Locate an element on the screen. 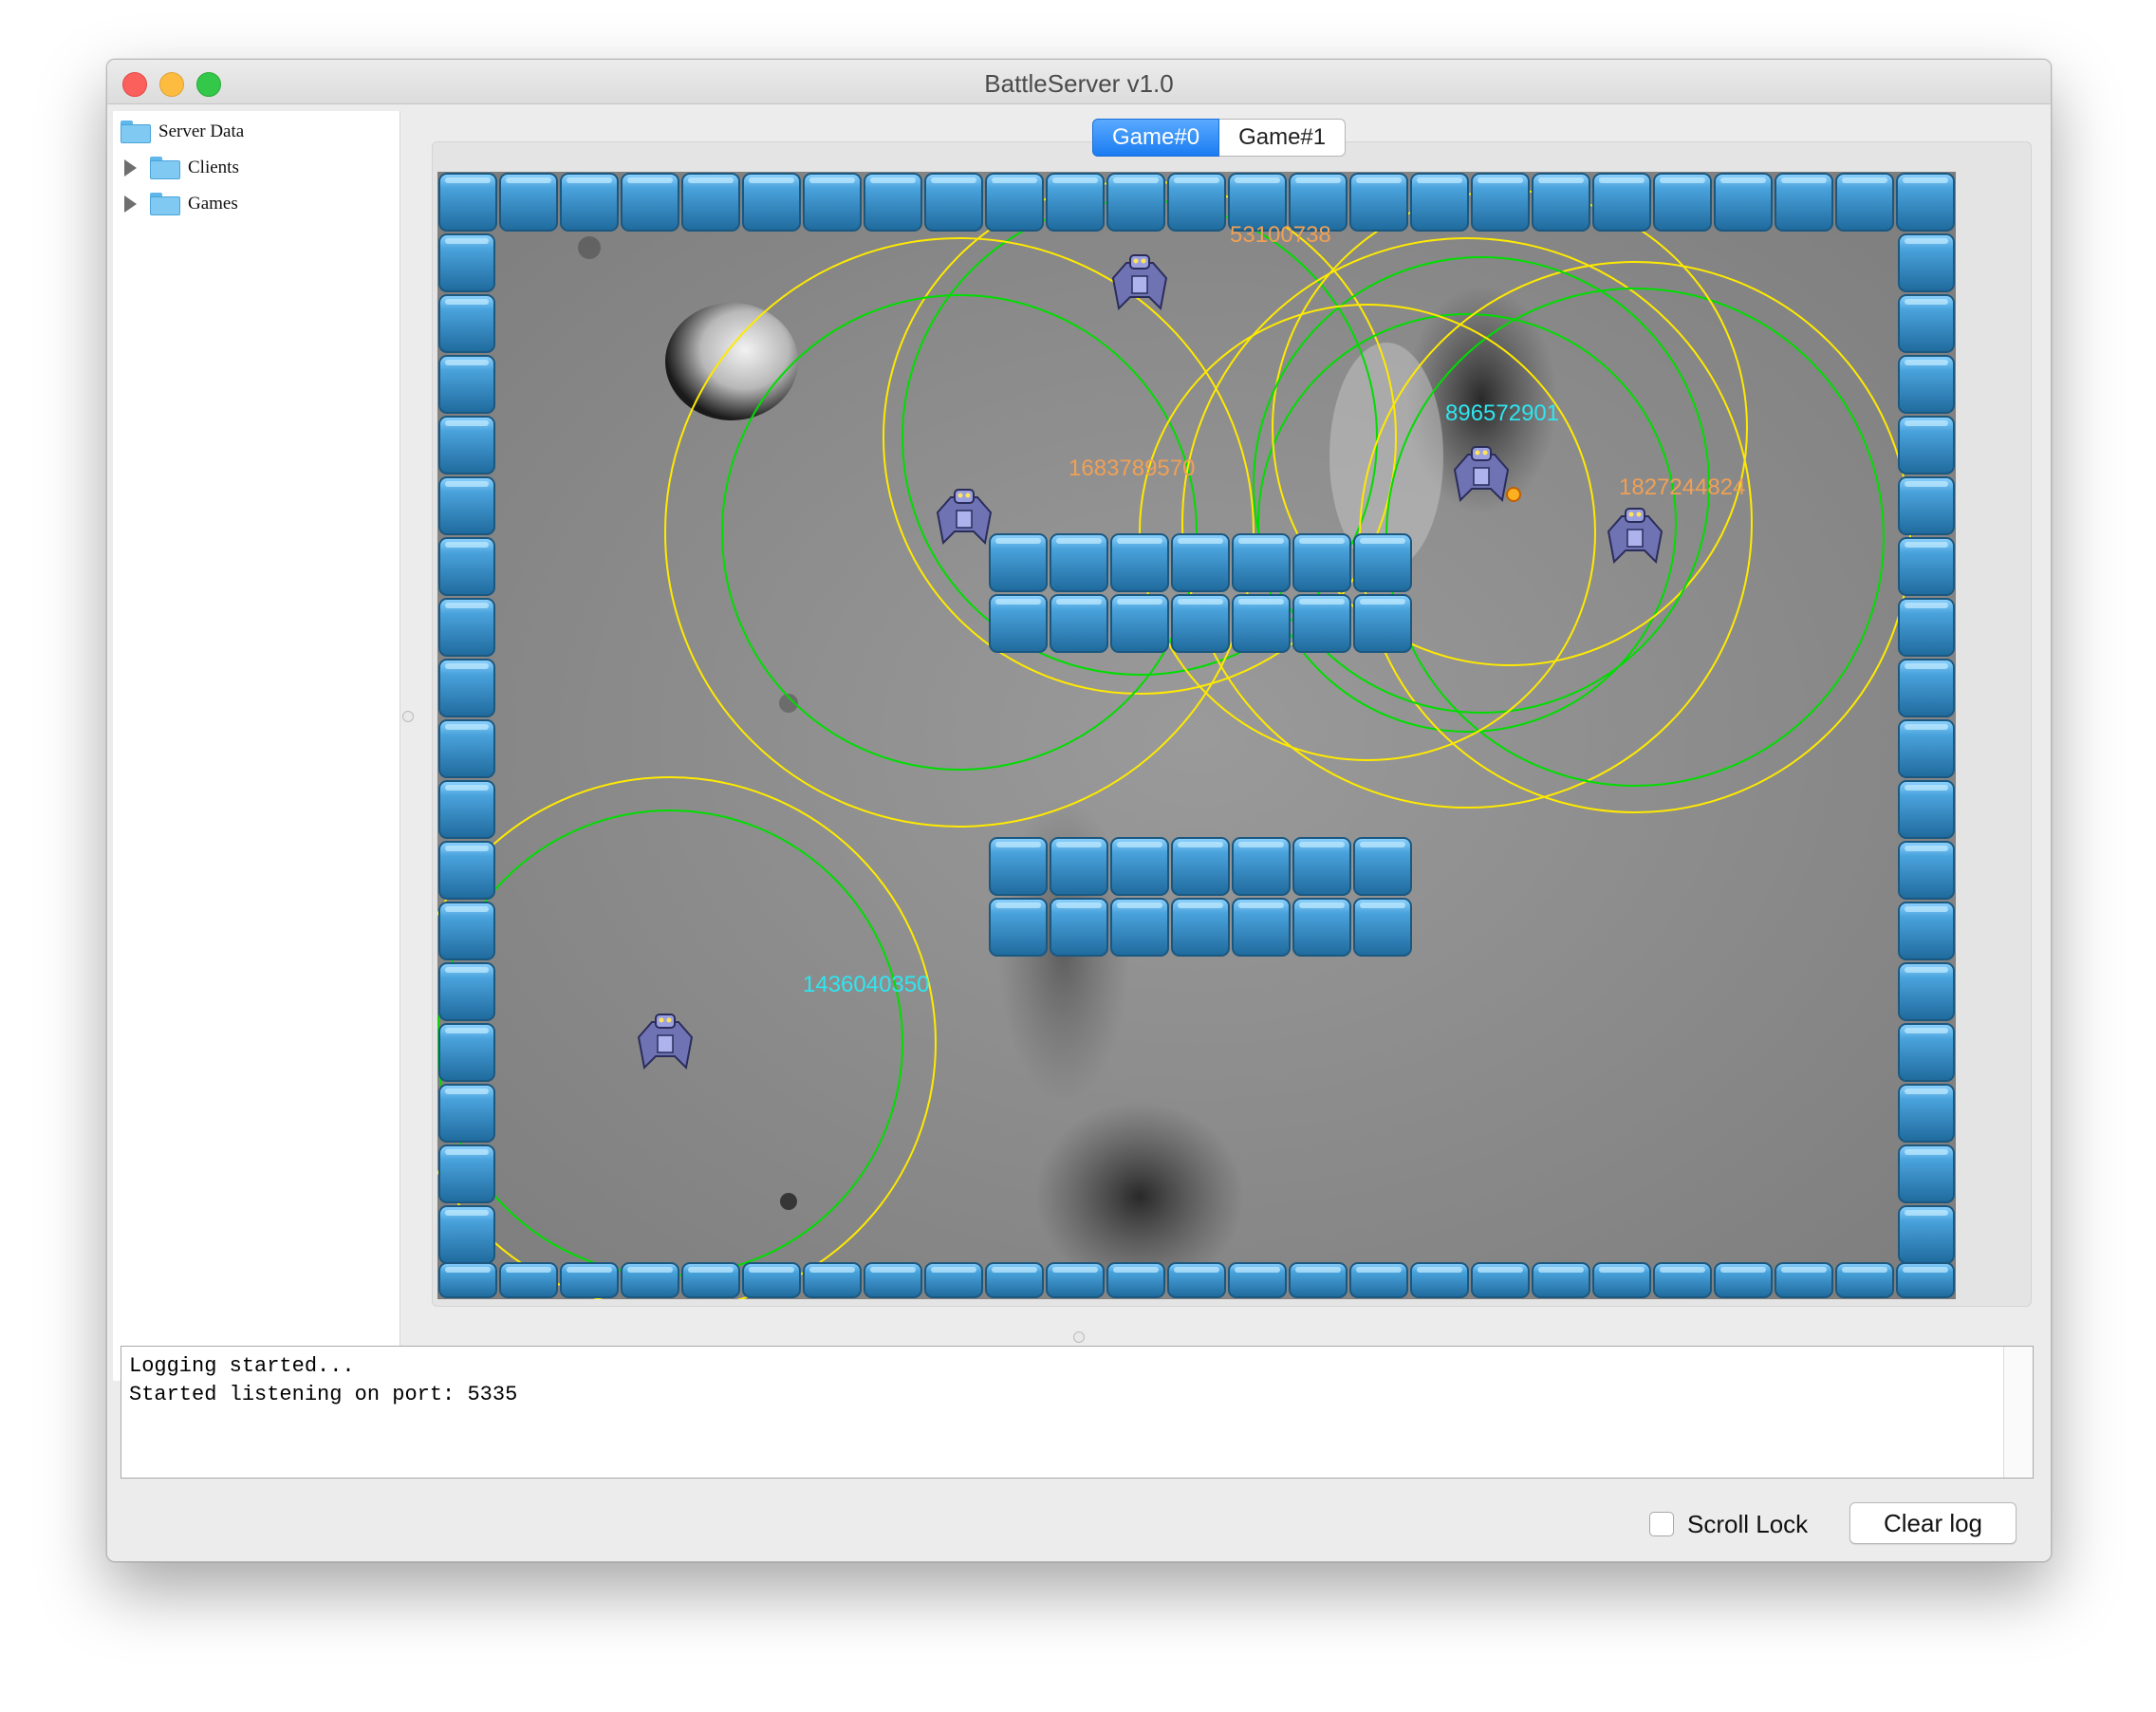  server-data-tree: Server Data Clients Games is located at coordinates (256, 746).